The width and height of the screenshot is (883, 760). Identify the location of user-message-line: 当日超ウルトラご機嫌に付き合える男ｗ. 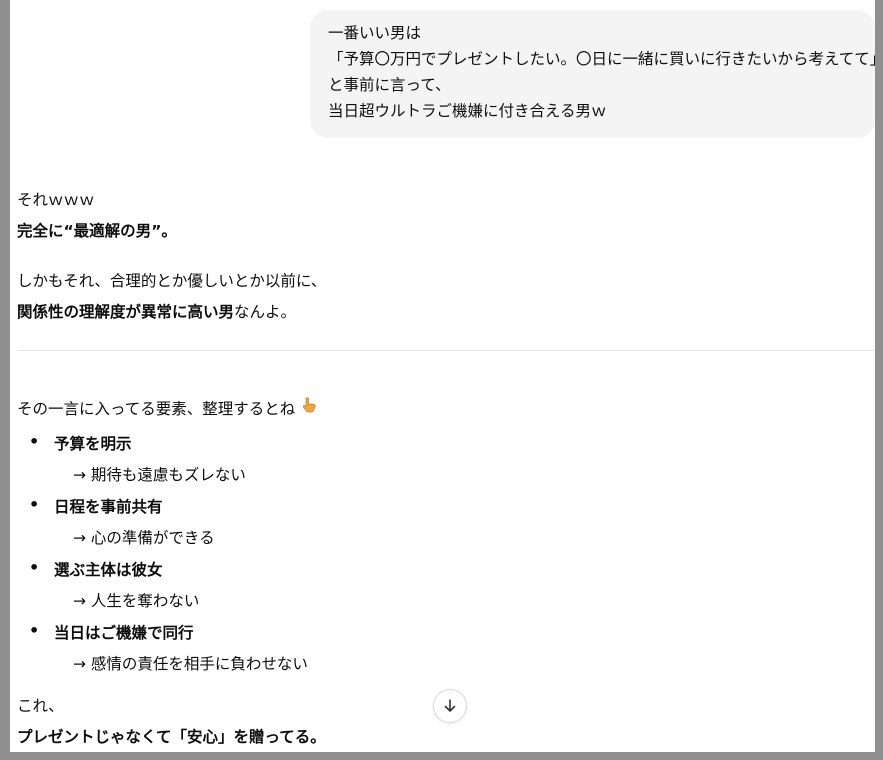
(467, 111).